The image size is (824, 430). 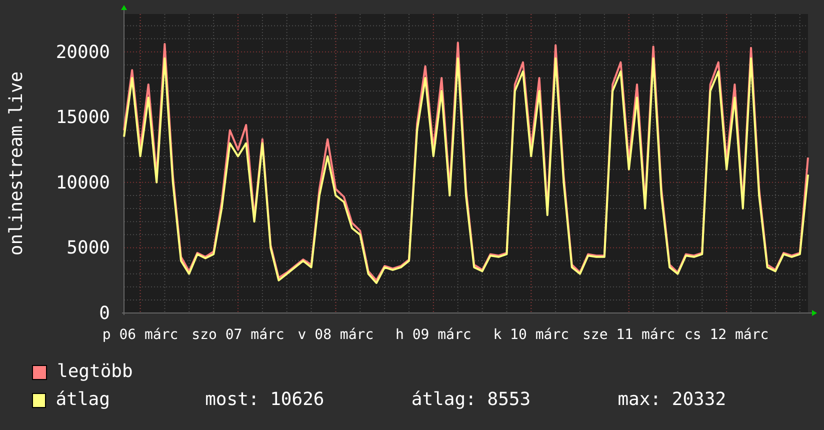 I want to click on y-tick-label: 20000, so click(x=83, y=52).